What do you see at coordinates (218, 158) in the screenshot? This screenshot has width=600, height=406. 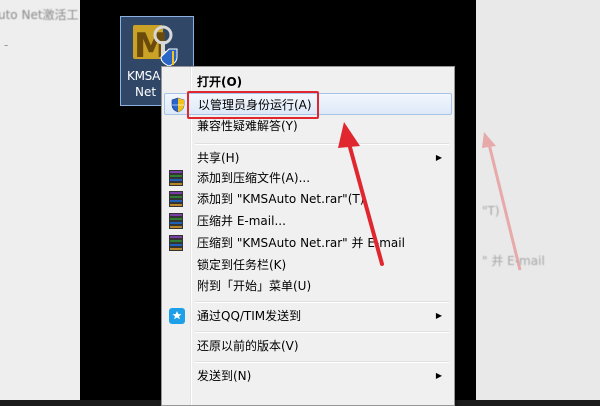 I see `menu-item-label: 共享(H)` at bounding box center [218, 158].